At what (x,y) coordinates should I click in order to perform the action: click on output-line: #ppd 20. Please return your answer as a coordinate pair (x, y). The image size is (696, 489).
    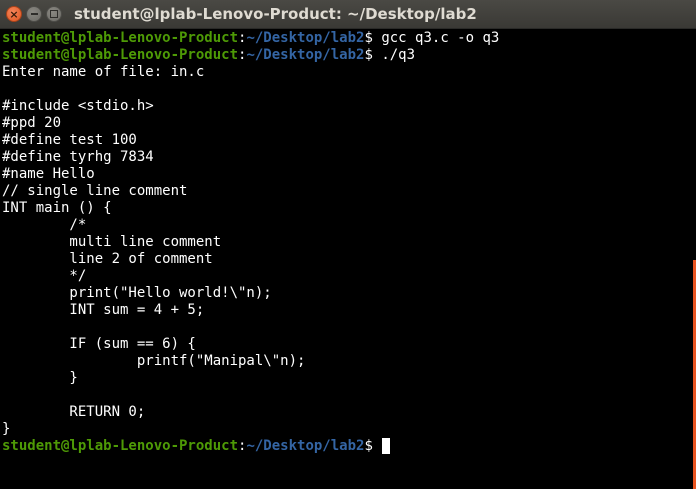
    Looking at the image, I should click on (32, 123).